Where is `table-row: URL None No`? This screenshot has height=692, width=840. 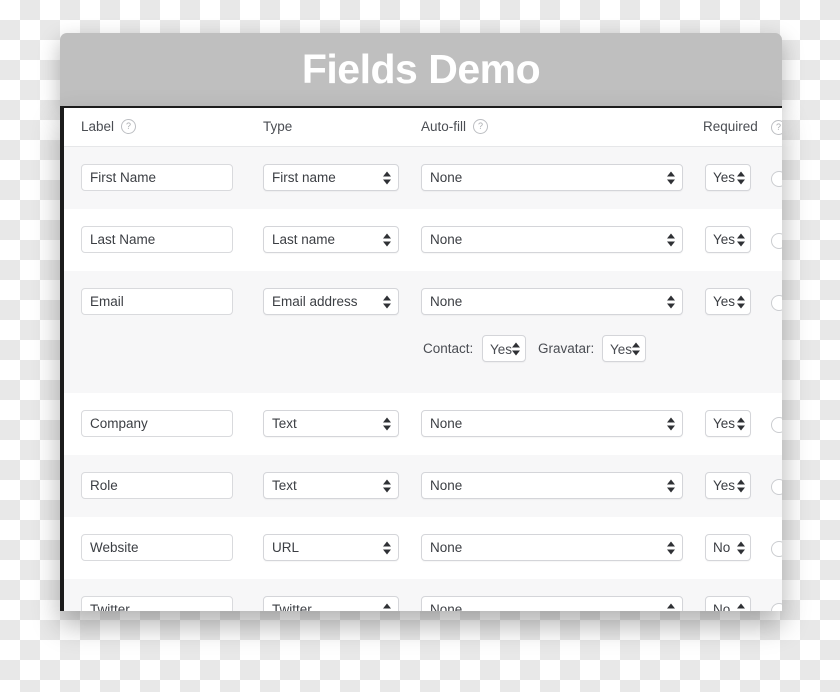
table-row: URL None No is located at coordinates (423, 548).